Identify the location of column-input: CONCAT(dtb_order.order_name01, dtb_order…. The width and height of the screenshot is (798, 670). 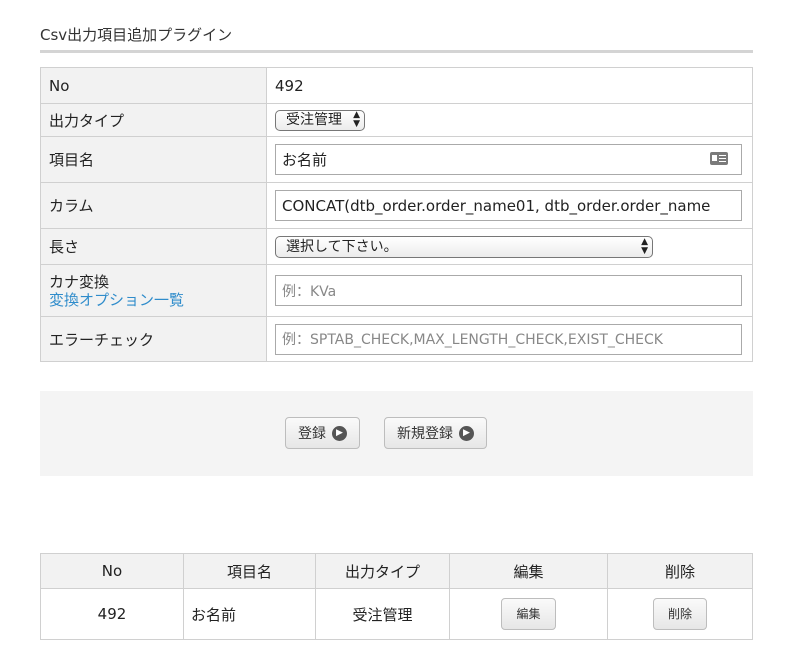
(508, 205).